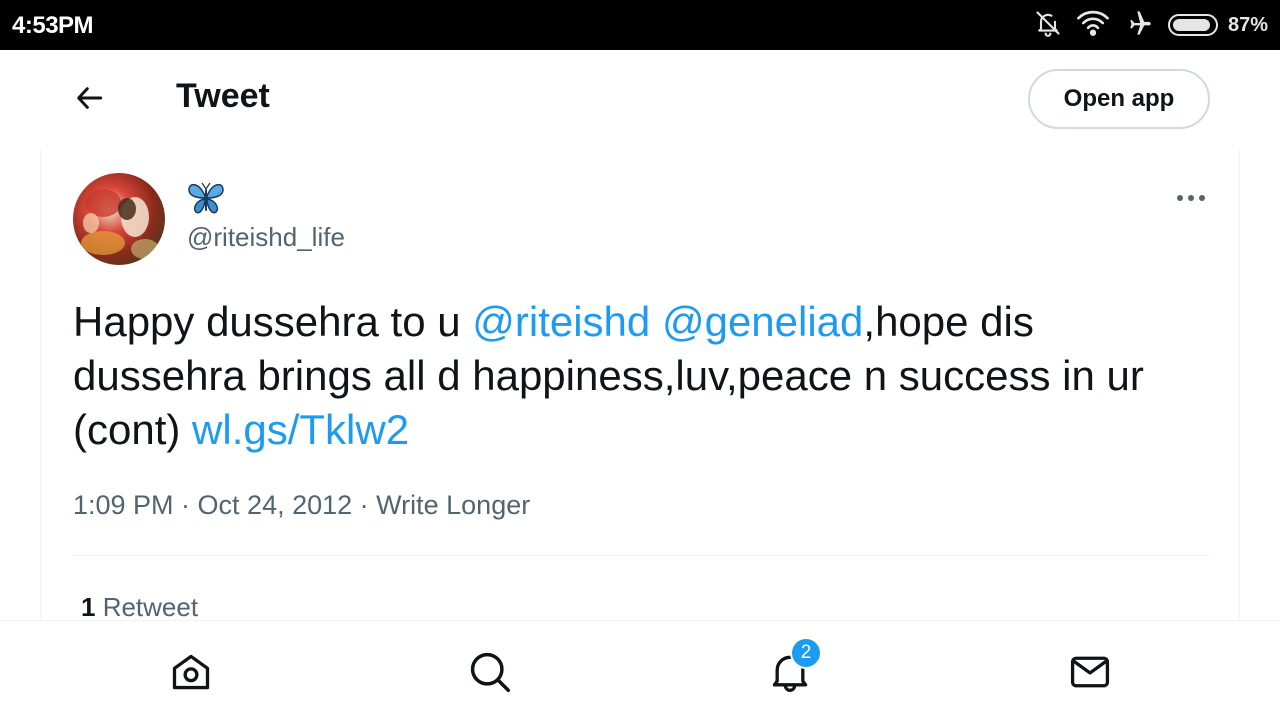 This screenshot has width=1280, height=720. What do you see at coordinates (301, 505) in the screenshot?
I see `tweet-timestamp: 1:09 PM · Oct 24, 2012 · Write Longer` at bounding box center [301, 505].